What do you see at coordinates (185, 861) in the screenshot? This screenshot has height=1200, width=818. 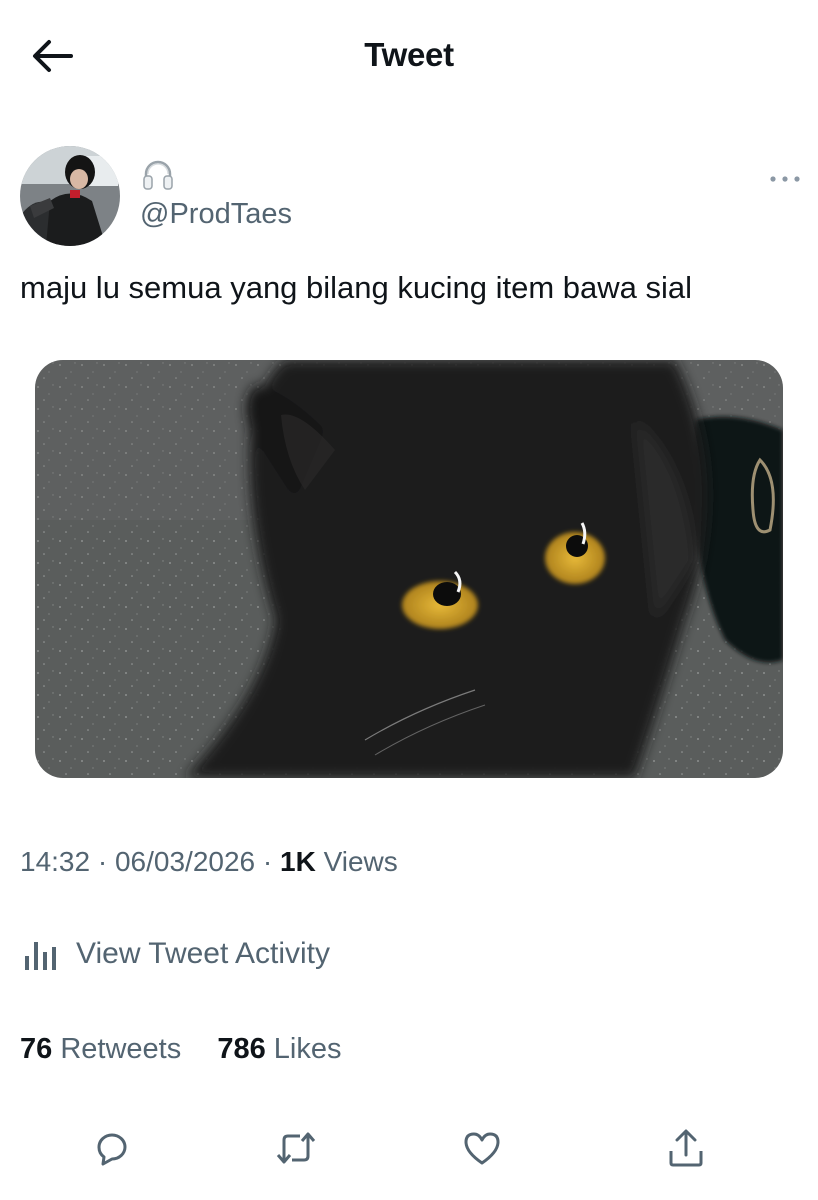 I see `tweet-date: 06/03/2026` at bounding box center [185, 861].